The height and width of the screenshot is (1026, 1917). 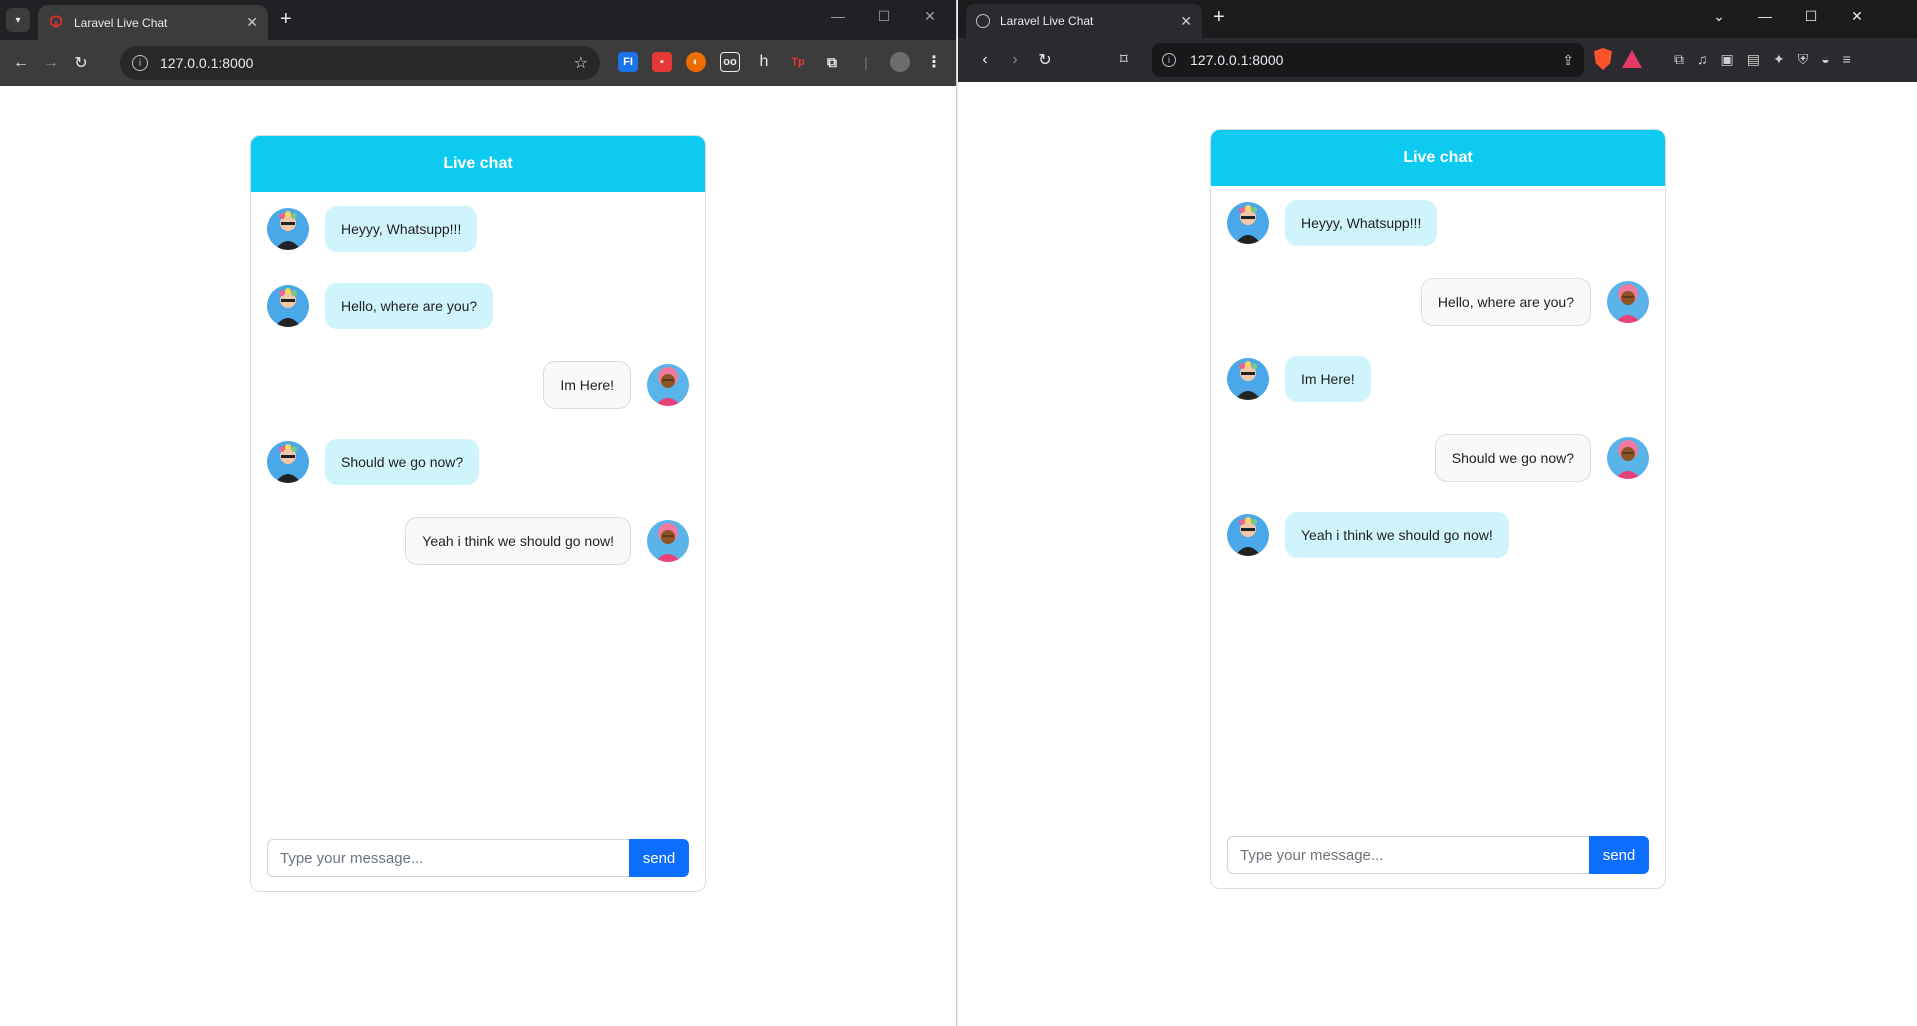 What do you see at coordinates (1437, 19) in the screenshot?
I see `brave-tab-strip: Laravel Live Chat ✕ + ⌄ — ☐ ✕` at bounding box center [1437, 19].